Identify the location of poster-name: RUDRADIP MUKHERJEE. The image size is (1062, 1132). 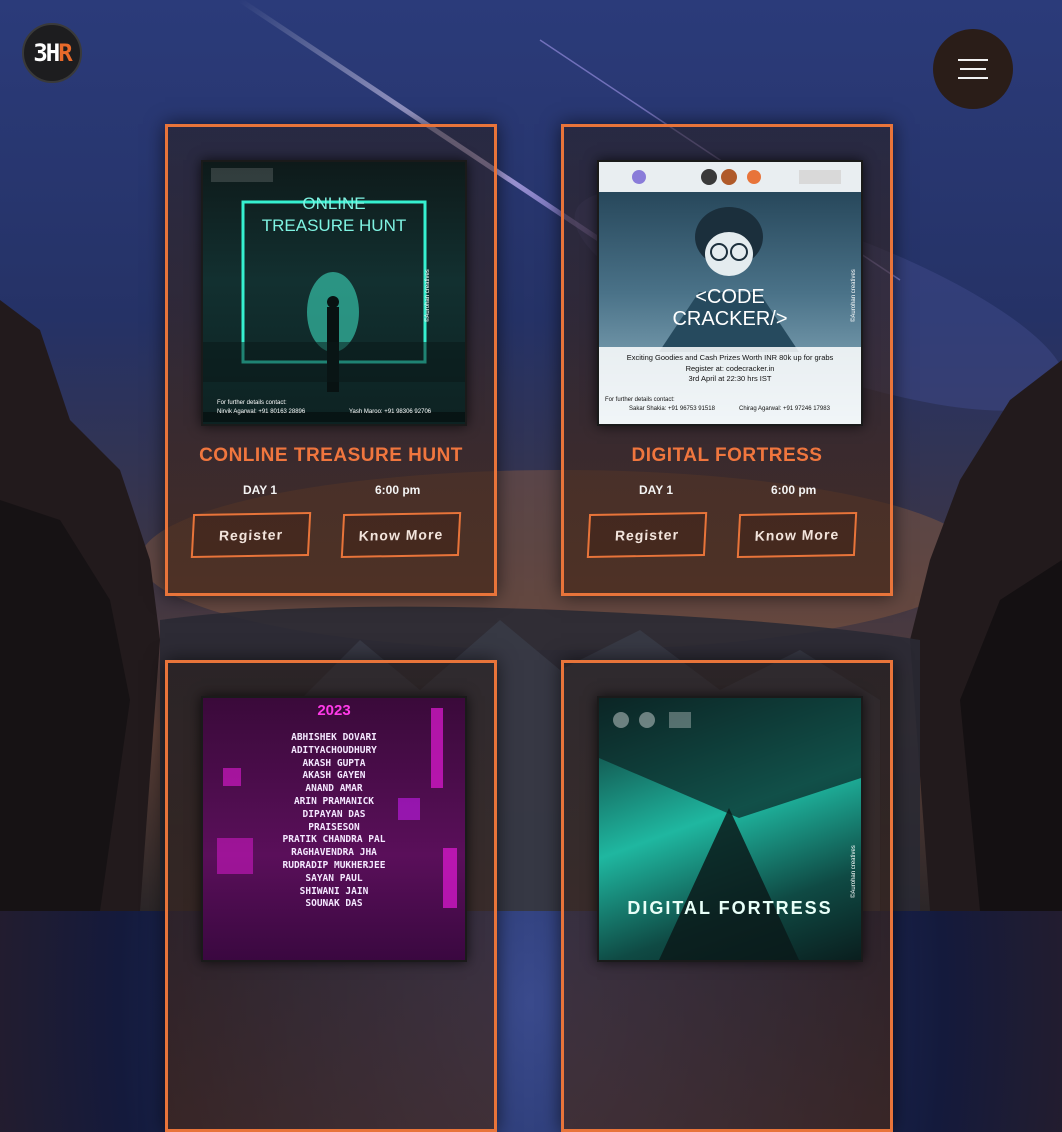
(334, 865).